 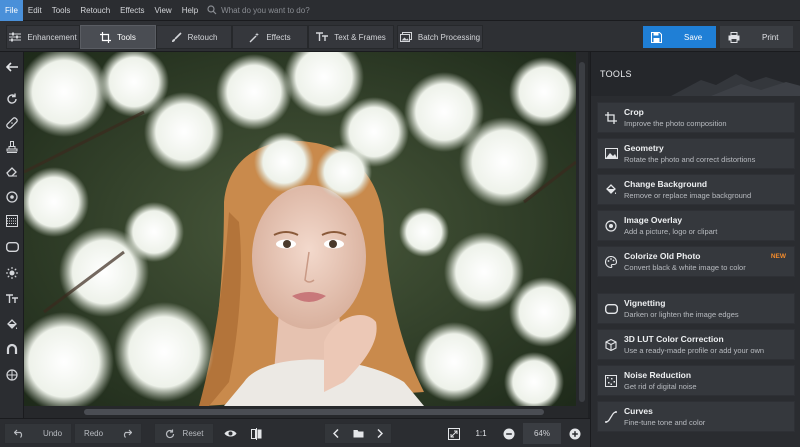 I want to click on panel-title: TOOLS, so click(x=616, y=74).